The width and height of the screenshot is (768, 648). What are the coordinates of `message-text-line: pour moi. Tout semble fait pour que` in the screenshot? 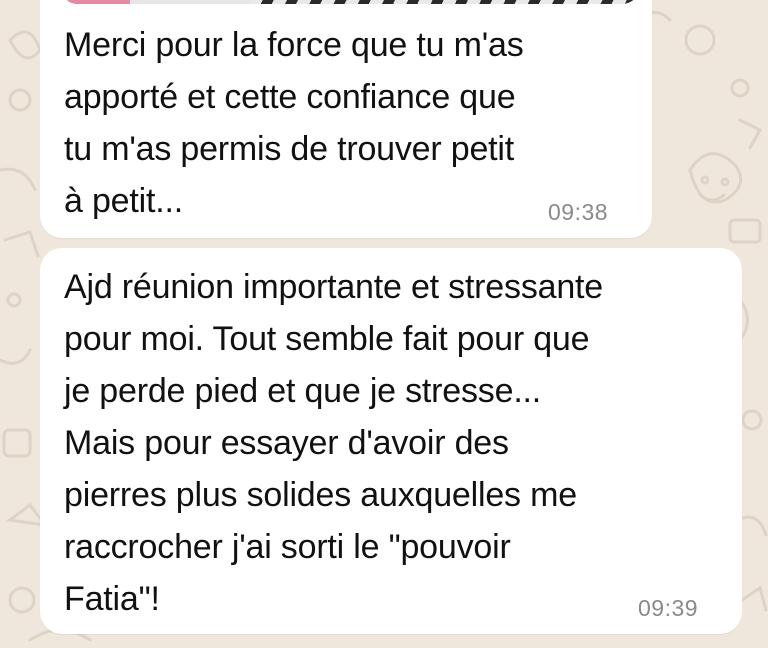 It's located at (327, 339).